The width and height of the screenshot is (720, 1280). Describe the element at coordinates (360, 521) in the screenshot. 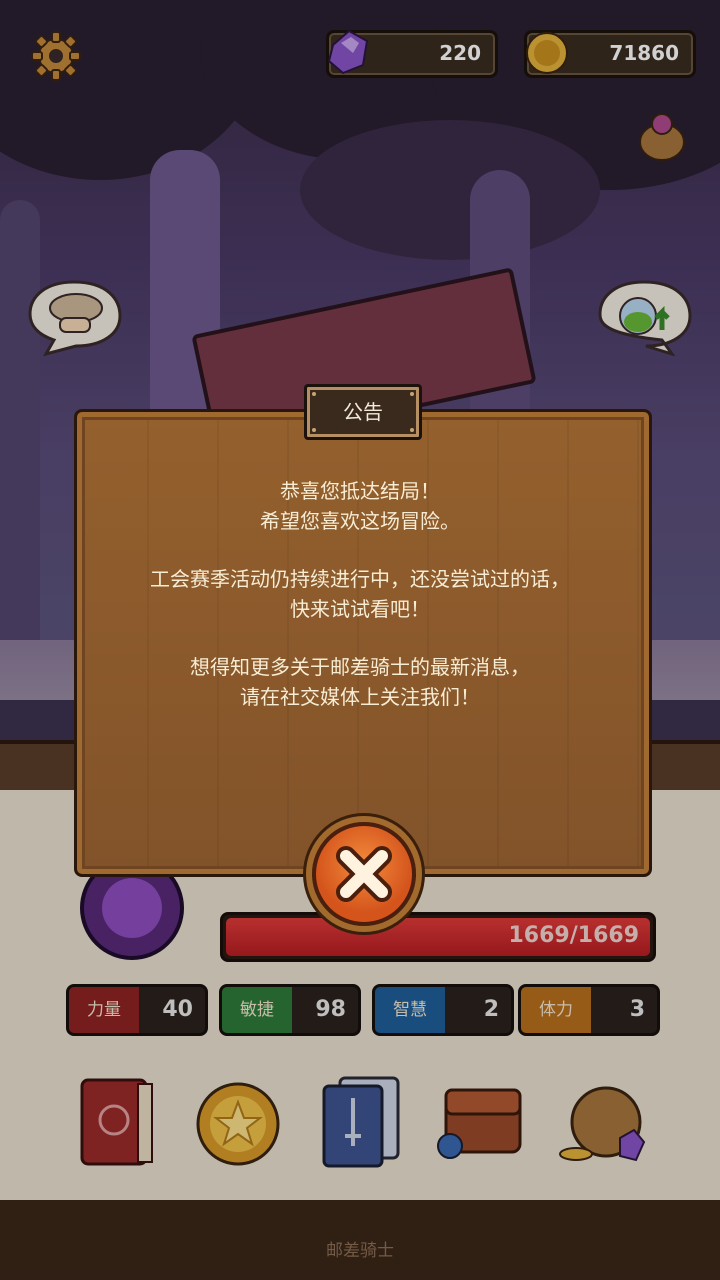

I see `message-line: 希望您喜欢这场冒险。` at that location.